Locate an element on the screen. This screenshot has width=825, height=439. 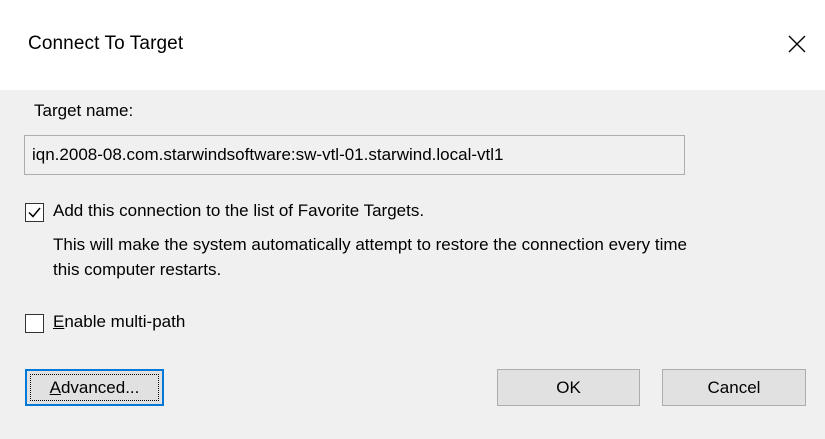
target-name-label: Target name: is located at coordinates (84, 110).